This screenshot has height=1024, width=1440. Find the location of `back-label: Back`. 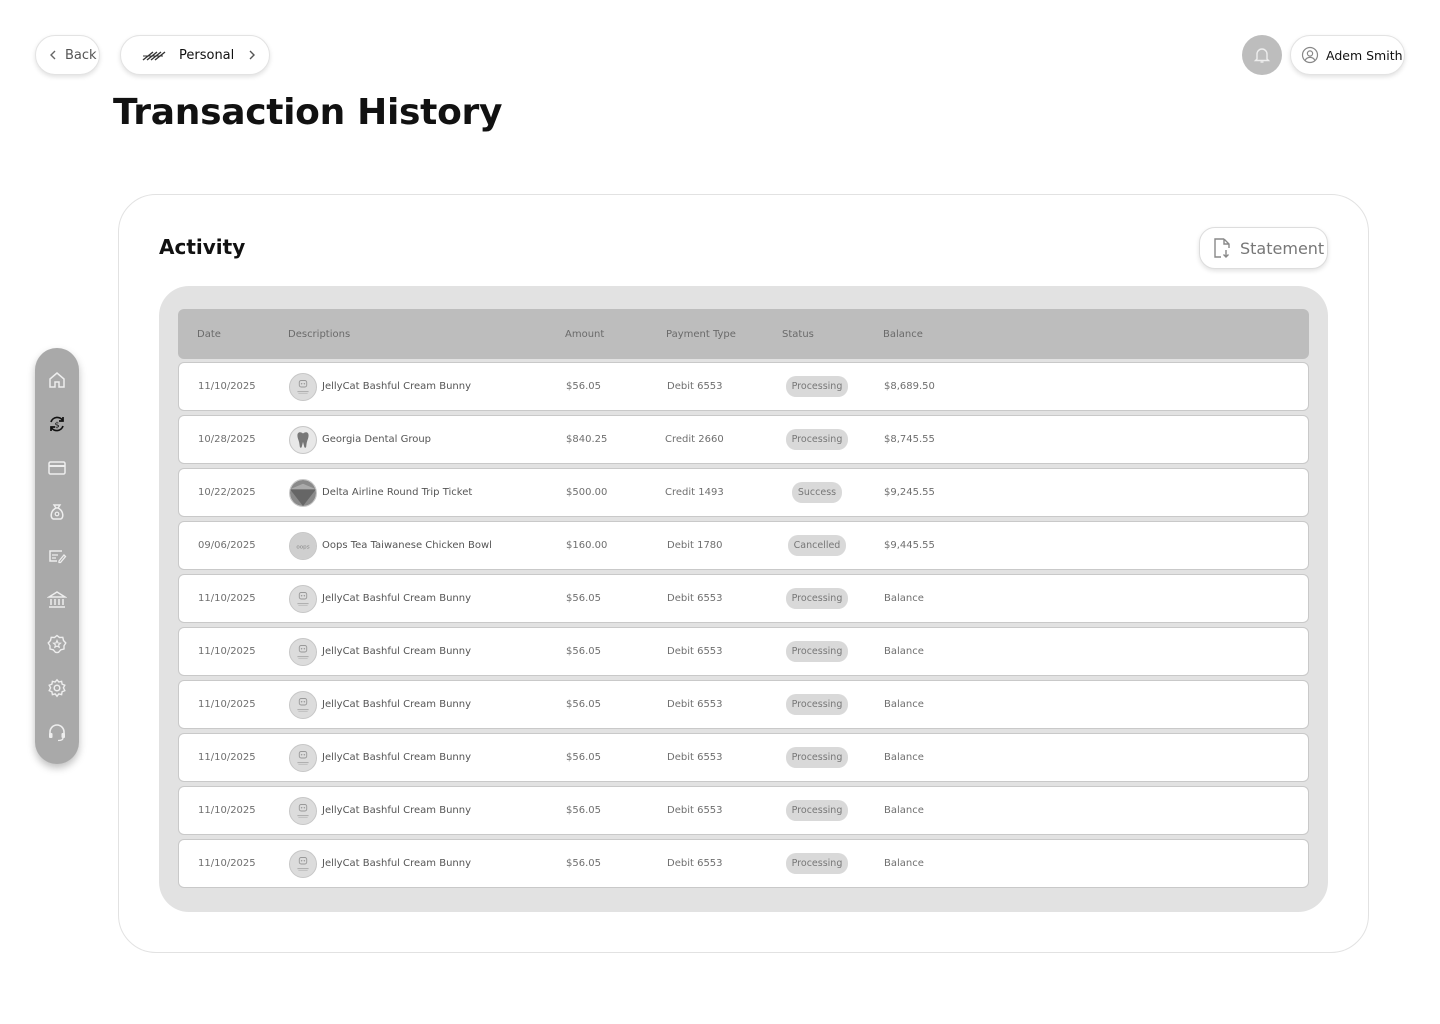

back-label: Back is located at coordinates (81, 55).